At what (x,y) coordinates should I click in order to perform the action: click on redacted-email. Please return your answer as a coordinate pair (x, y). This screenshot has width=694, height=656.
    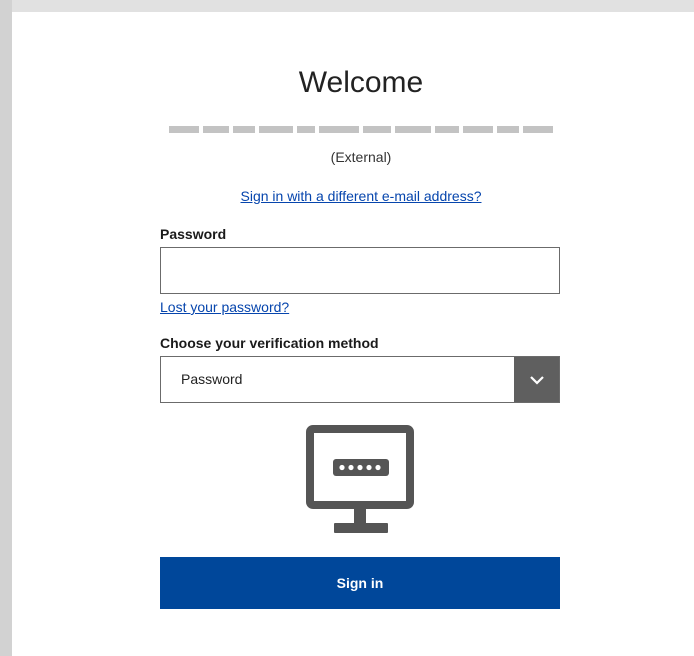
    Looking at the image, I should click on (361, 129).